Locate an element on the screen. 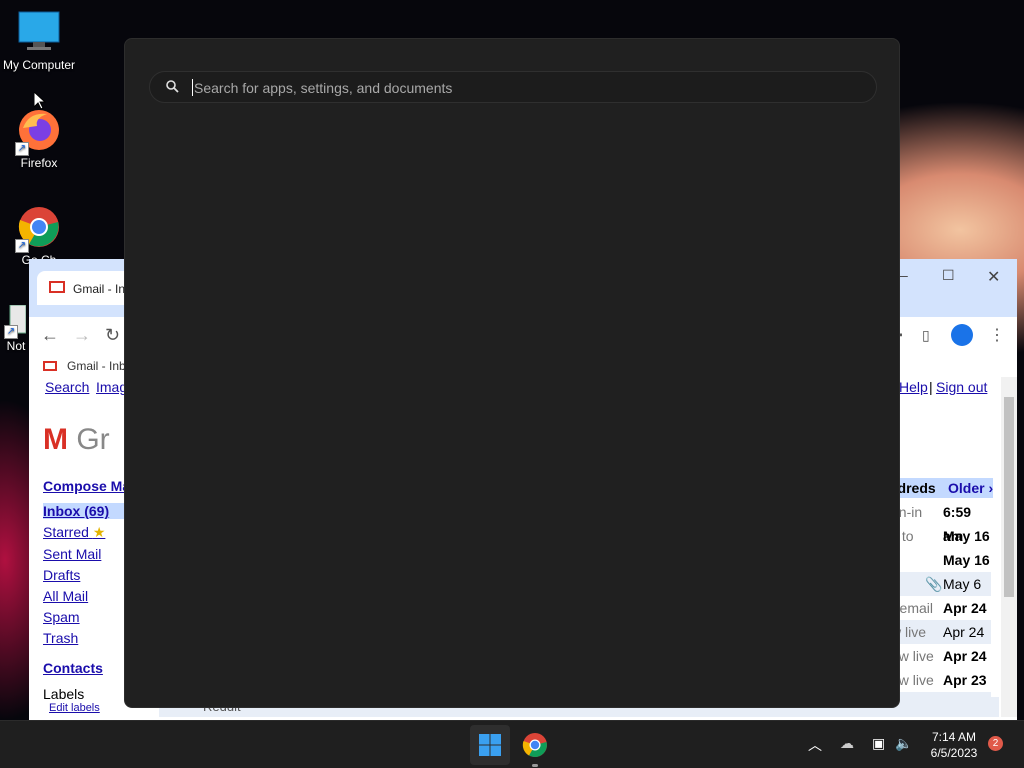 This screenshot has width=1024, height=768. start-button is located at coordinates (490, 745).